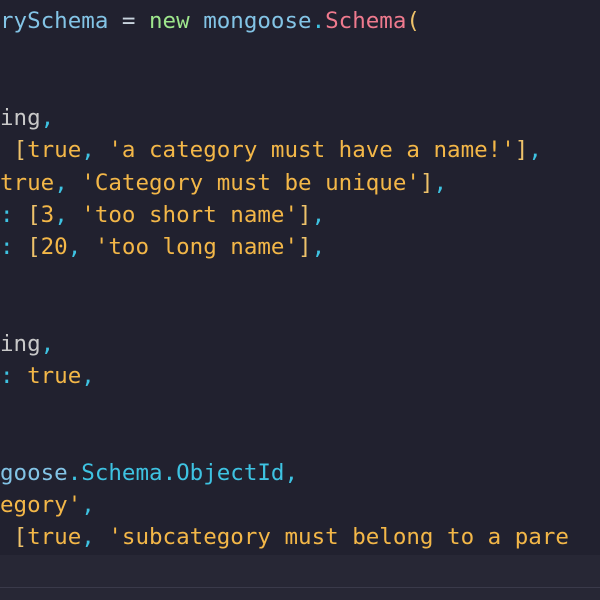 The image size is (600, 600). I want to click on line-name-maxlength: : [20, 'too long name'],, so click(162, 247).